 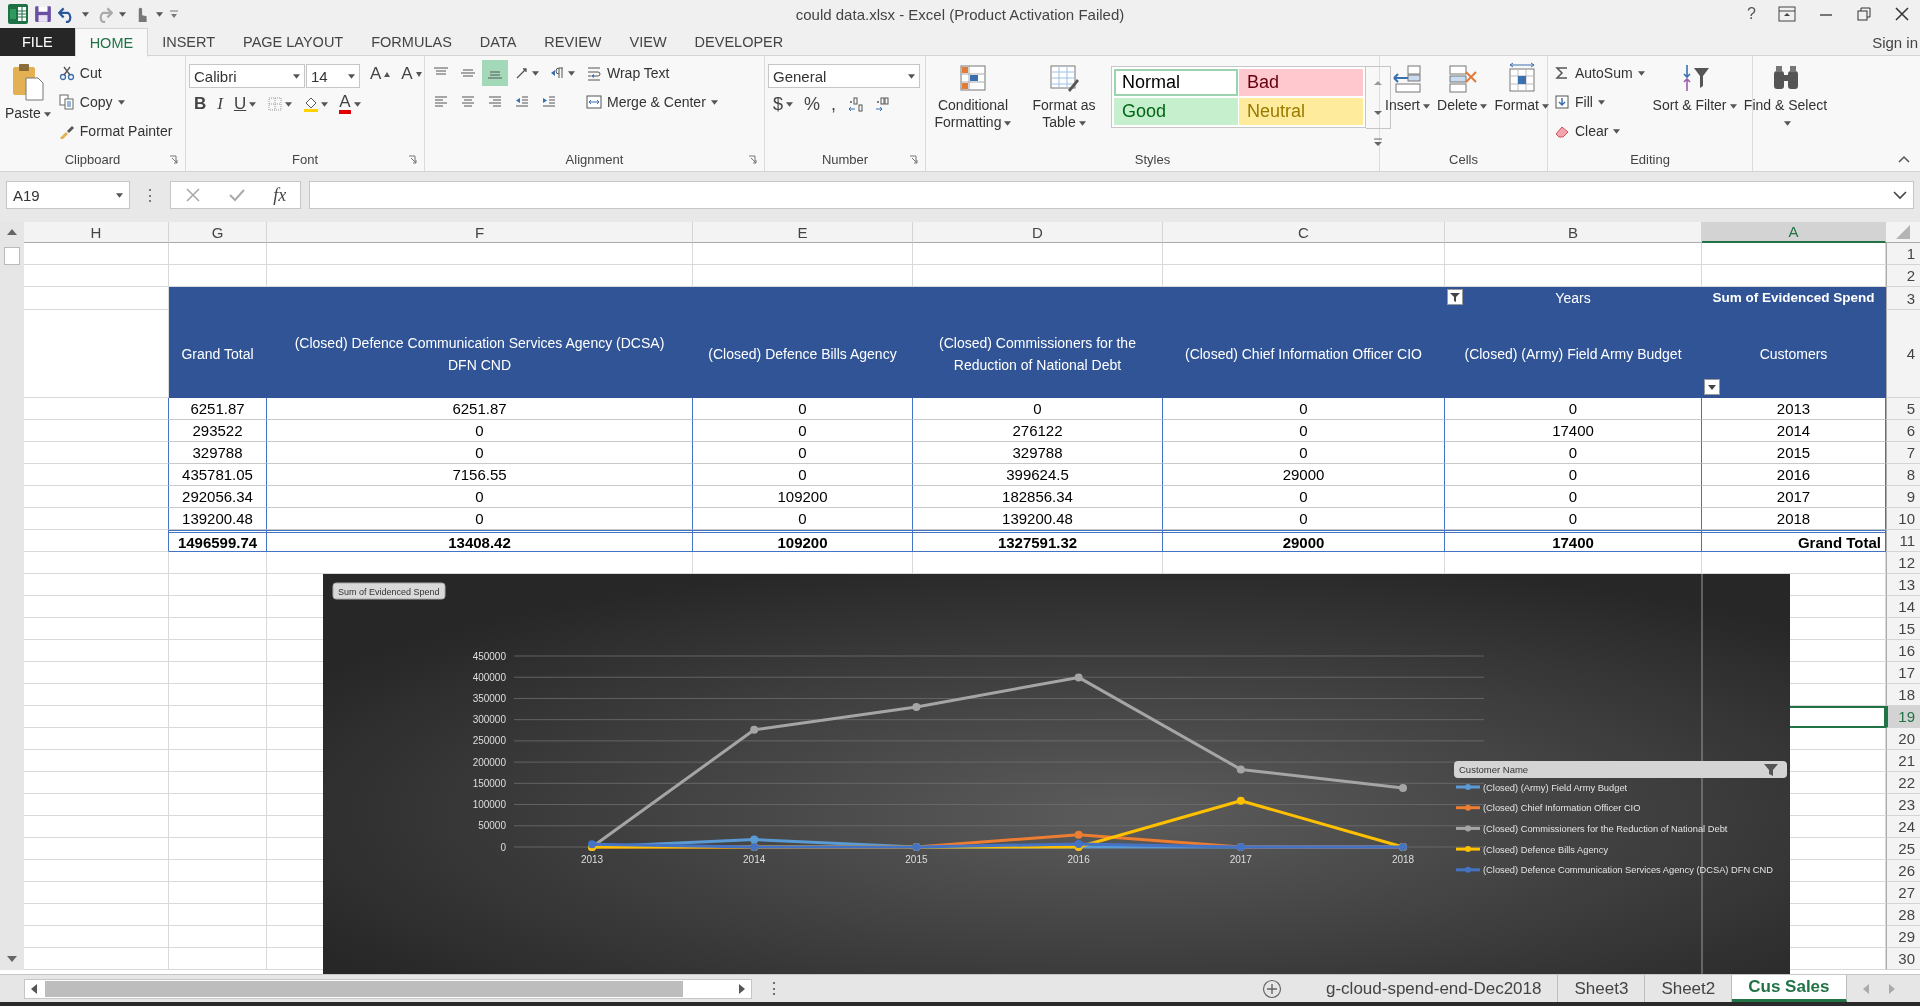 I want to click on row-header: 8, so click(x=1903, y=475).